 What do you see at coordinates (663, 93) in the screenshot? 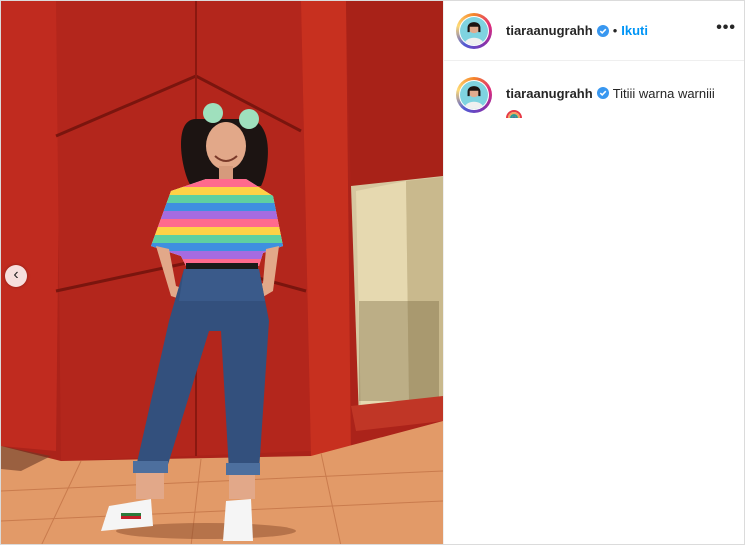
I see `caption-text: Titiii warna warniii` at bounding box center [663, 93].